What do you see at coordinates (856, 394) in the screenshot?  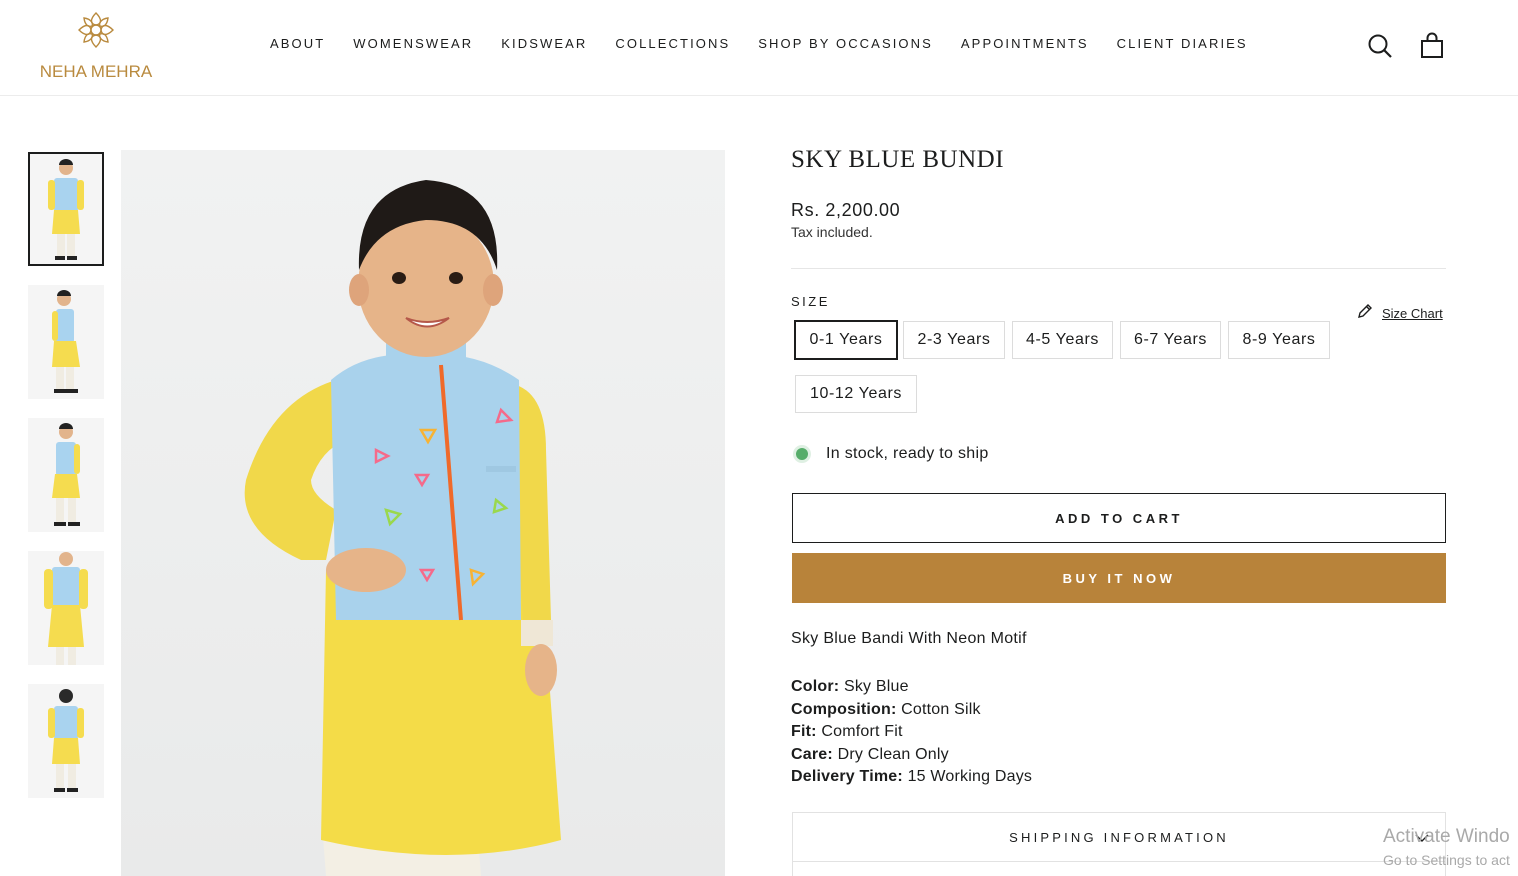 I see `size-option-10-12-years: 10-12 Years` at bounding box center [856, 394].